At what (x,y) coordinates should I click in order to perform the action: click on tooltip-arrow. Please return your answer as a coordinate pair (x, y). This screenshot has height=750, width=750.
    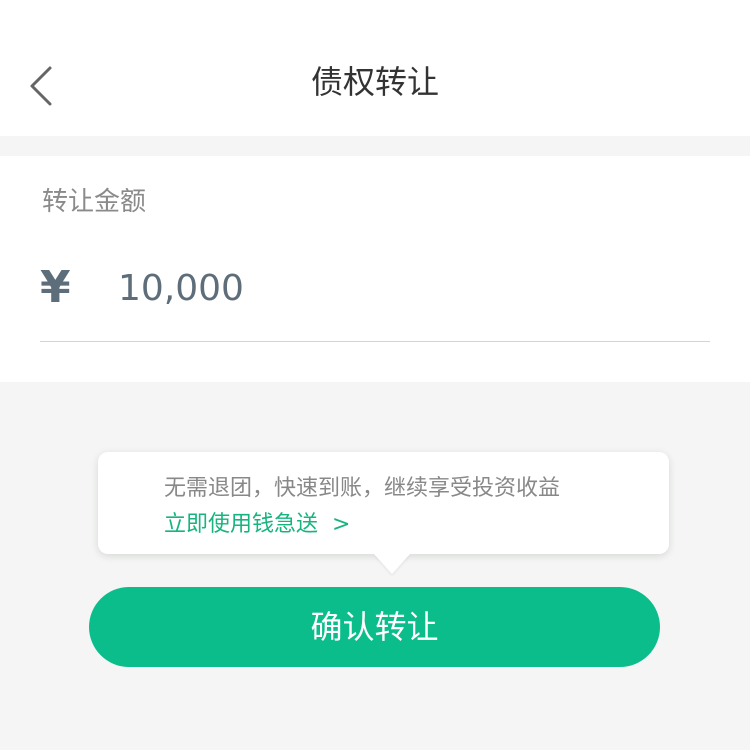
    Looking at the image, I should click on (392, 564).